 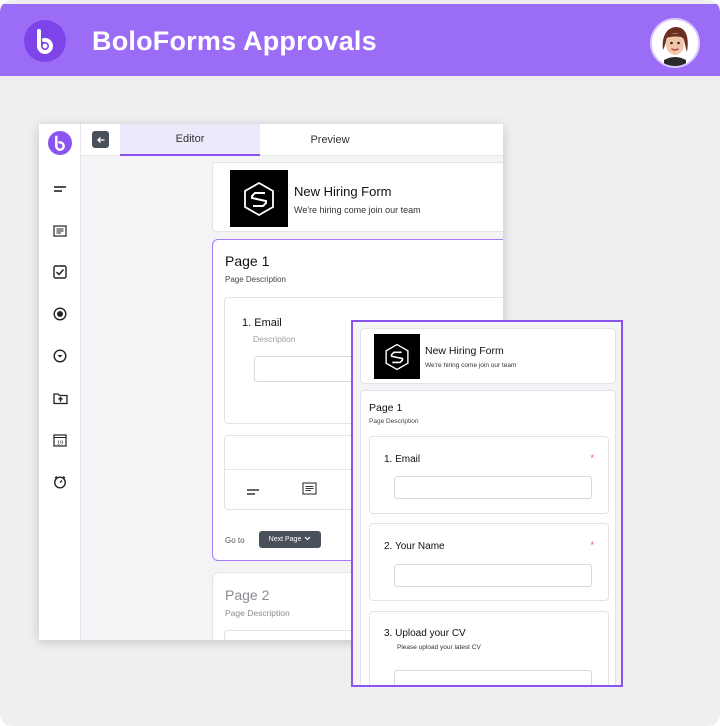 I want to click on back-button, so click(x=100, y=139).